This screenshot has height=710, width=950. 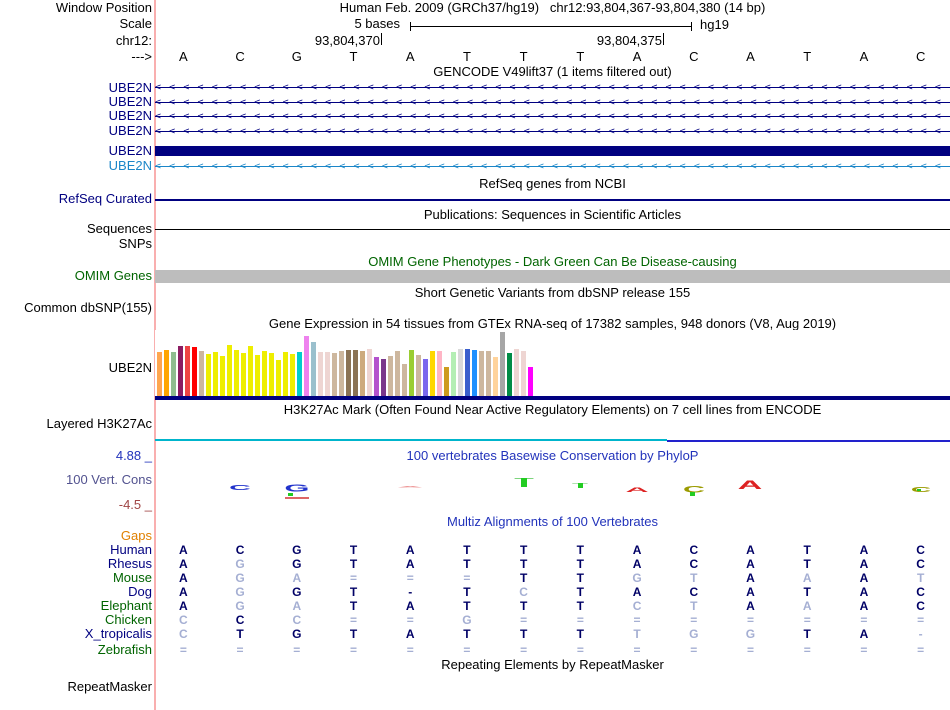 I want to click on track-label-repeatmasker: RepeatMasker, so click(x=76, y=687).